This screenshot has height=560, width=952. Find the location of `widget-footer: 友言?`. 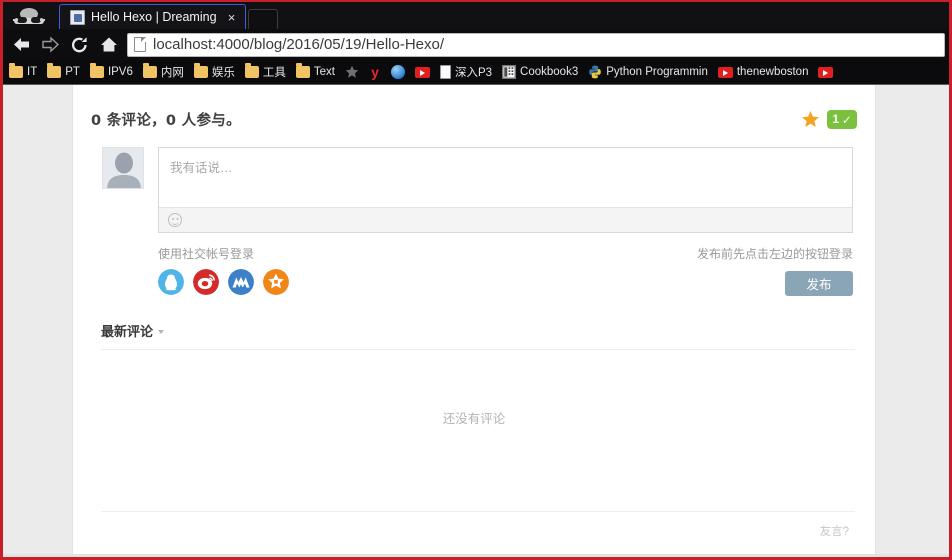

widget-footer: 友言? is located at coordinates (474, 525).